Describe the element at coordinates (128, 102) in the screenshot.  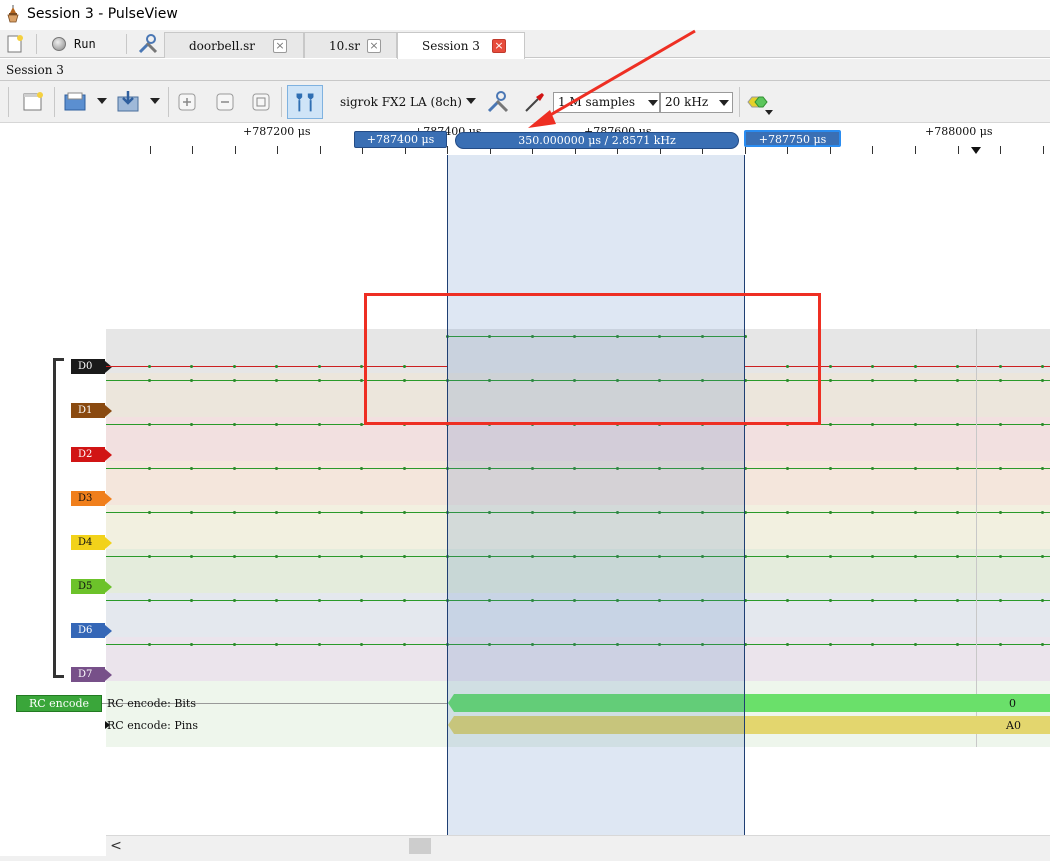
I see `save-file-icon` at that location.